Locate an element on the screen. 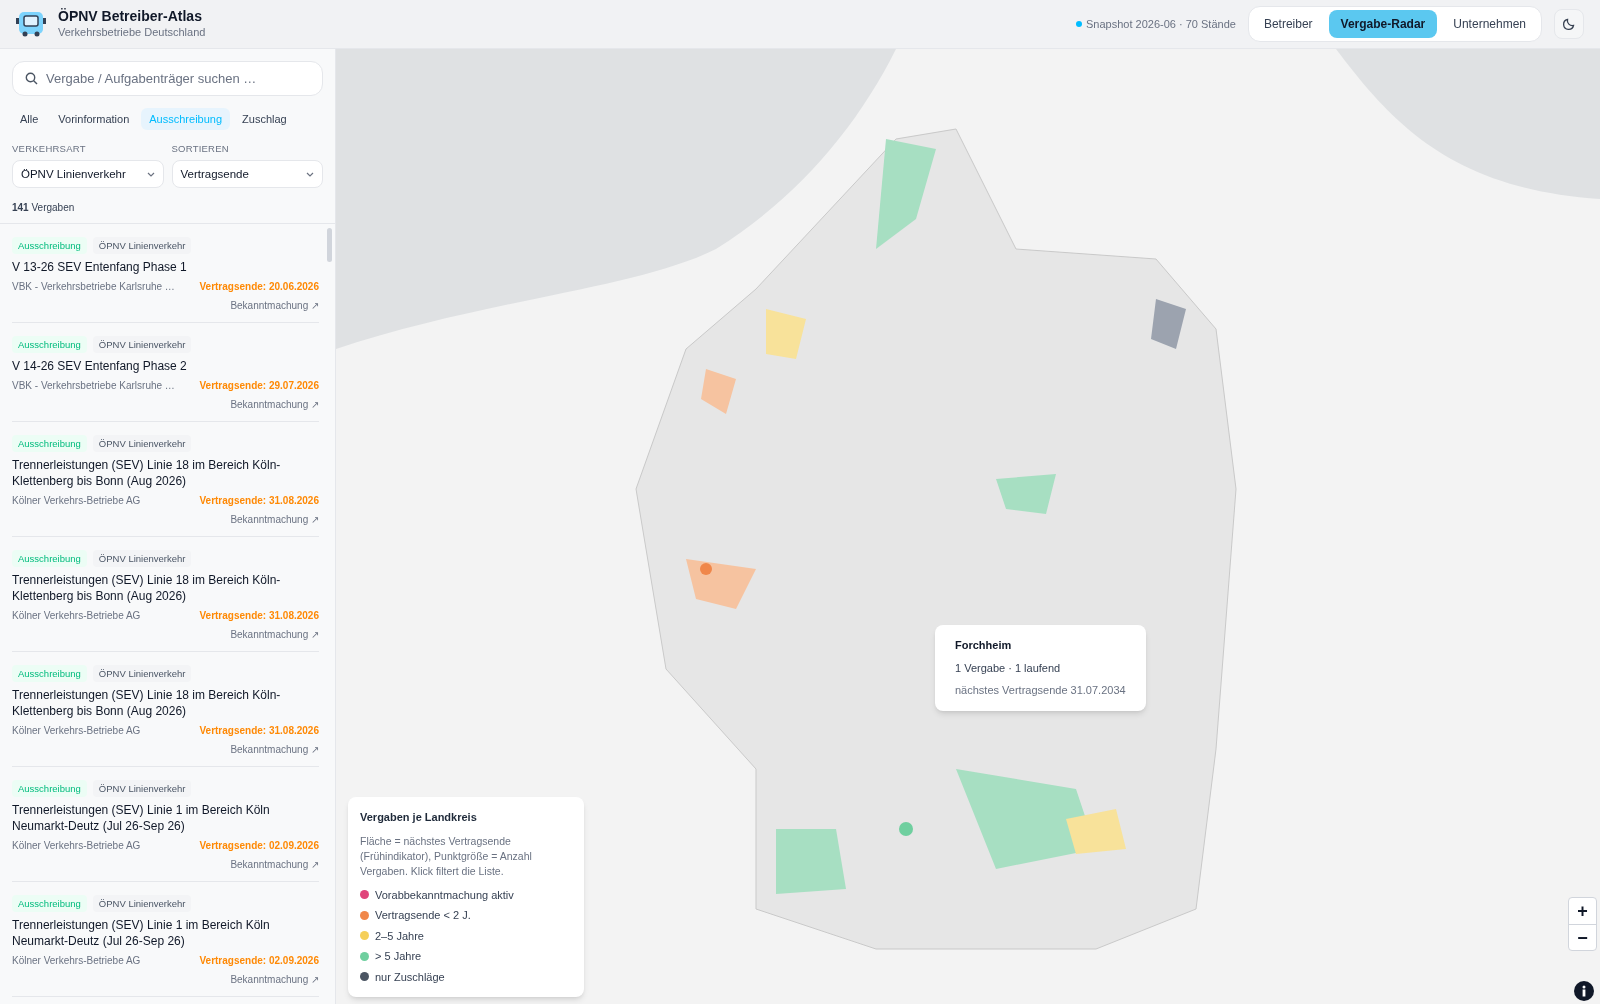 The height and width of the screenshot is (1004, 1600). legend-label: Vorabbekanntmachung aktiv is located at coordinates (444, 895).